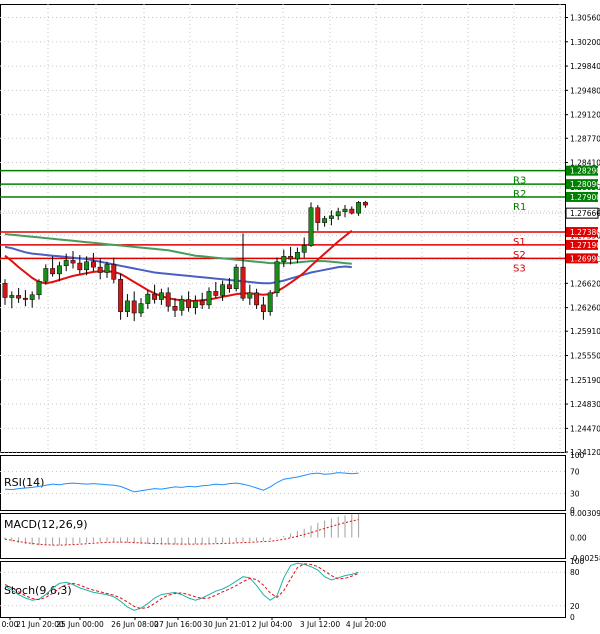  Describe the element at coordinates (519, 242) in the screenshot. I see `level-name-s1: S1` at that location.